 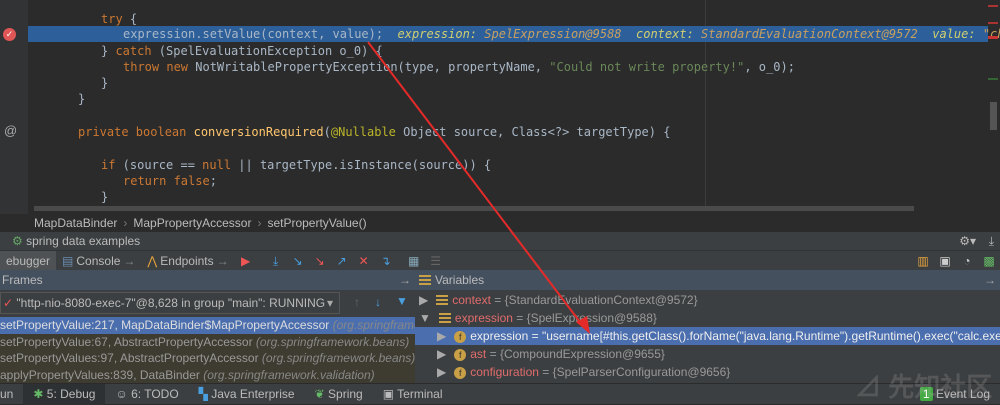 I want to click on inline-value-name: value:, so click(x=954, y=34).